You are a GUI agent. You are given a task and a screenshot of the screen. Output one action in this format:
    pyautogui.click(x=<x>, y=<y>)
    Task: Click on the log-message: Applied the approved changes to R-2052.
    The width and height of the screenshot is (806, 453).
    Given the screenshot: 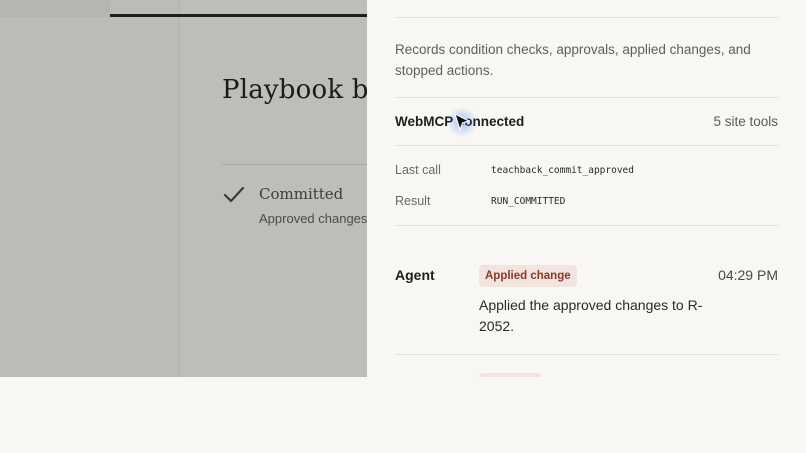 What is the action you would take?
    pyautogui.click(x=591, y=315)
    